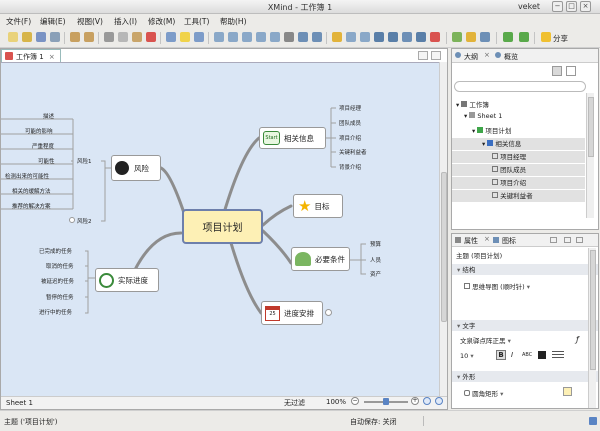  What do you see at coordinates (471, 241) in the screenshot?
I see `tab-properties: 属性` at bounding box center [471, 241].